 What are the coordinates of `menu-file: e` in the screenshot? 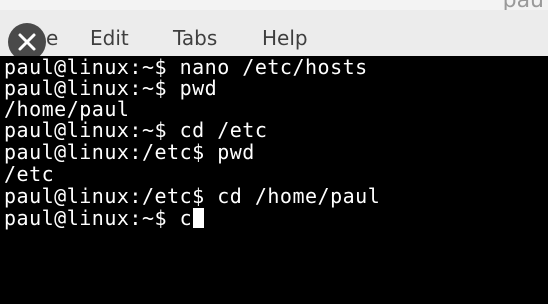 It's located at (52, 38).